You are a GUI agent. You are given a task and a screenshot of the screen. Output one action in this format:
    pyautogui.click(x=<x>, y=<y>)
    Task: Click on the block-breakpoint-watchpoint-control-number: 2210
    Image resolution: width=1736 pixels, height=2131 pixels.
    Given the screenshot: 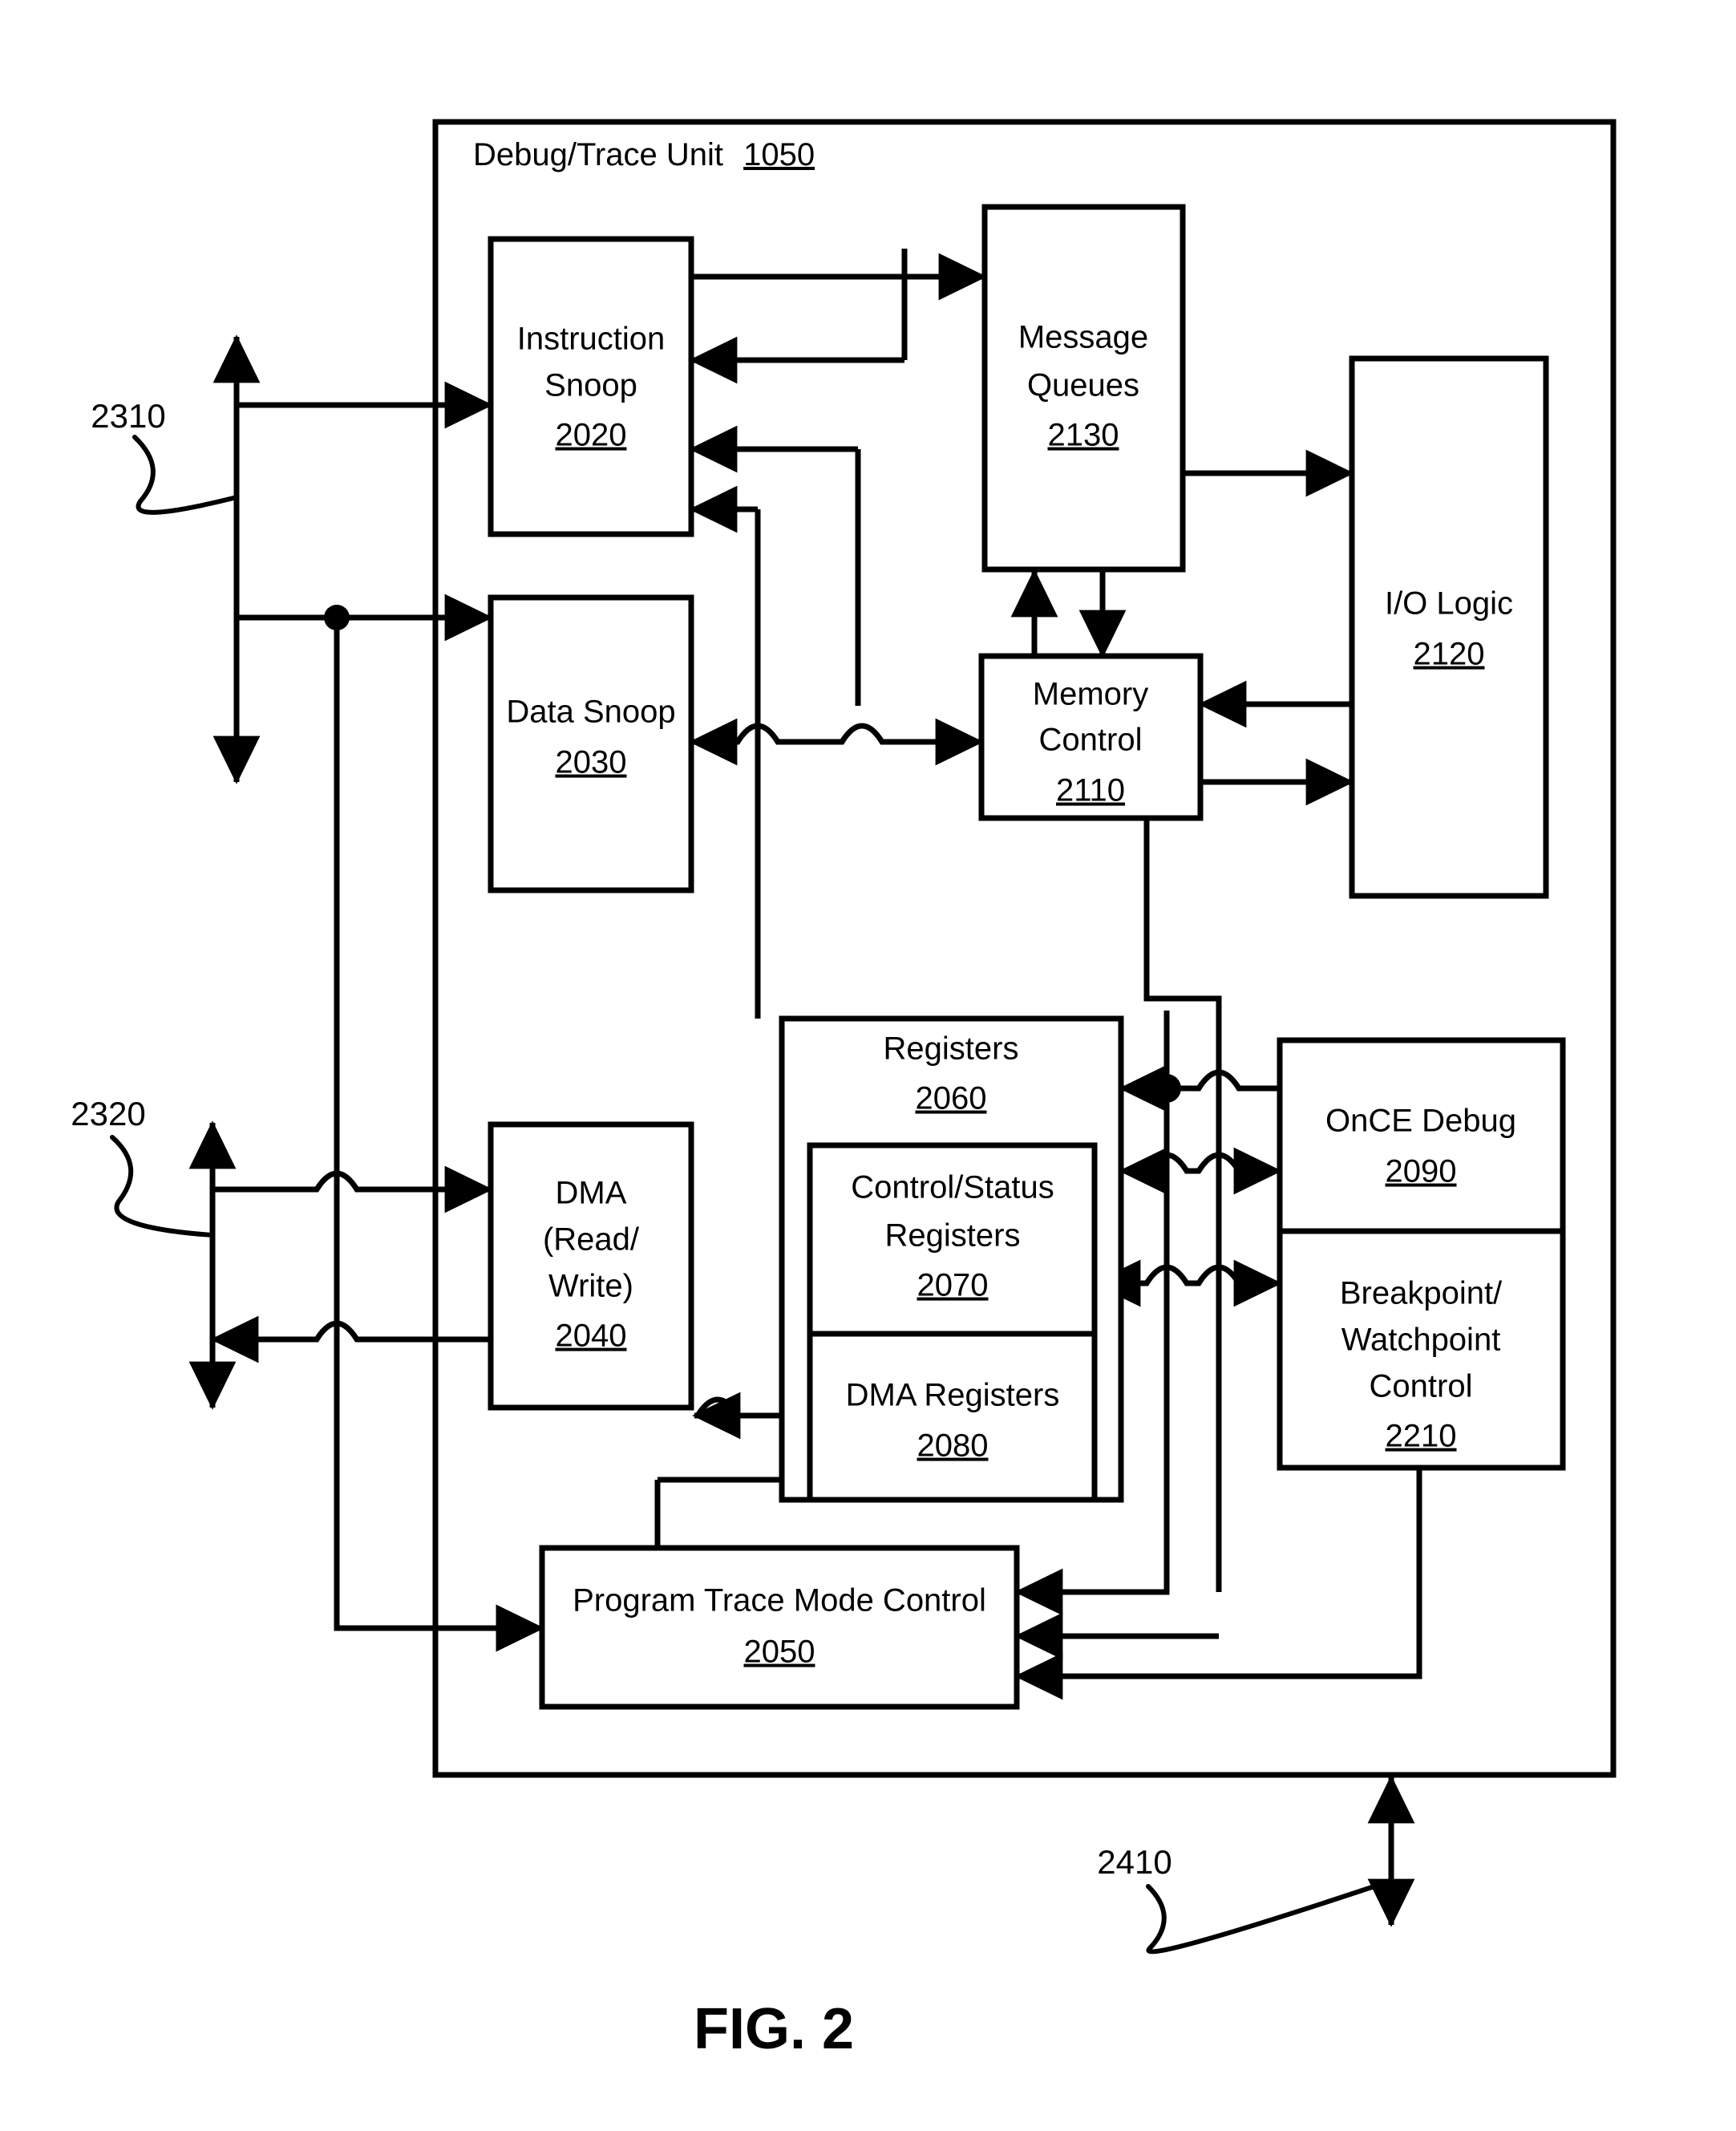 What is the action you would take?
    pyautogui.click(x=1422, y=1437)
    